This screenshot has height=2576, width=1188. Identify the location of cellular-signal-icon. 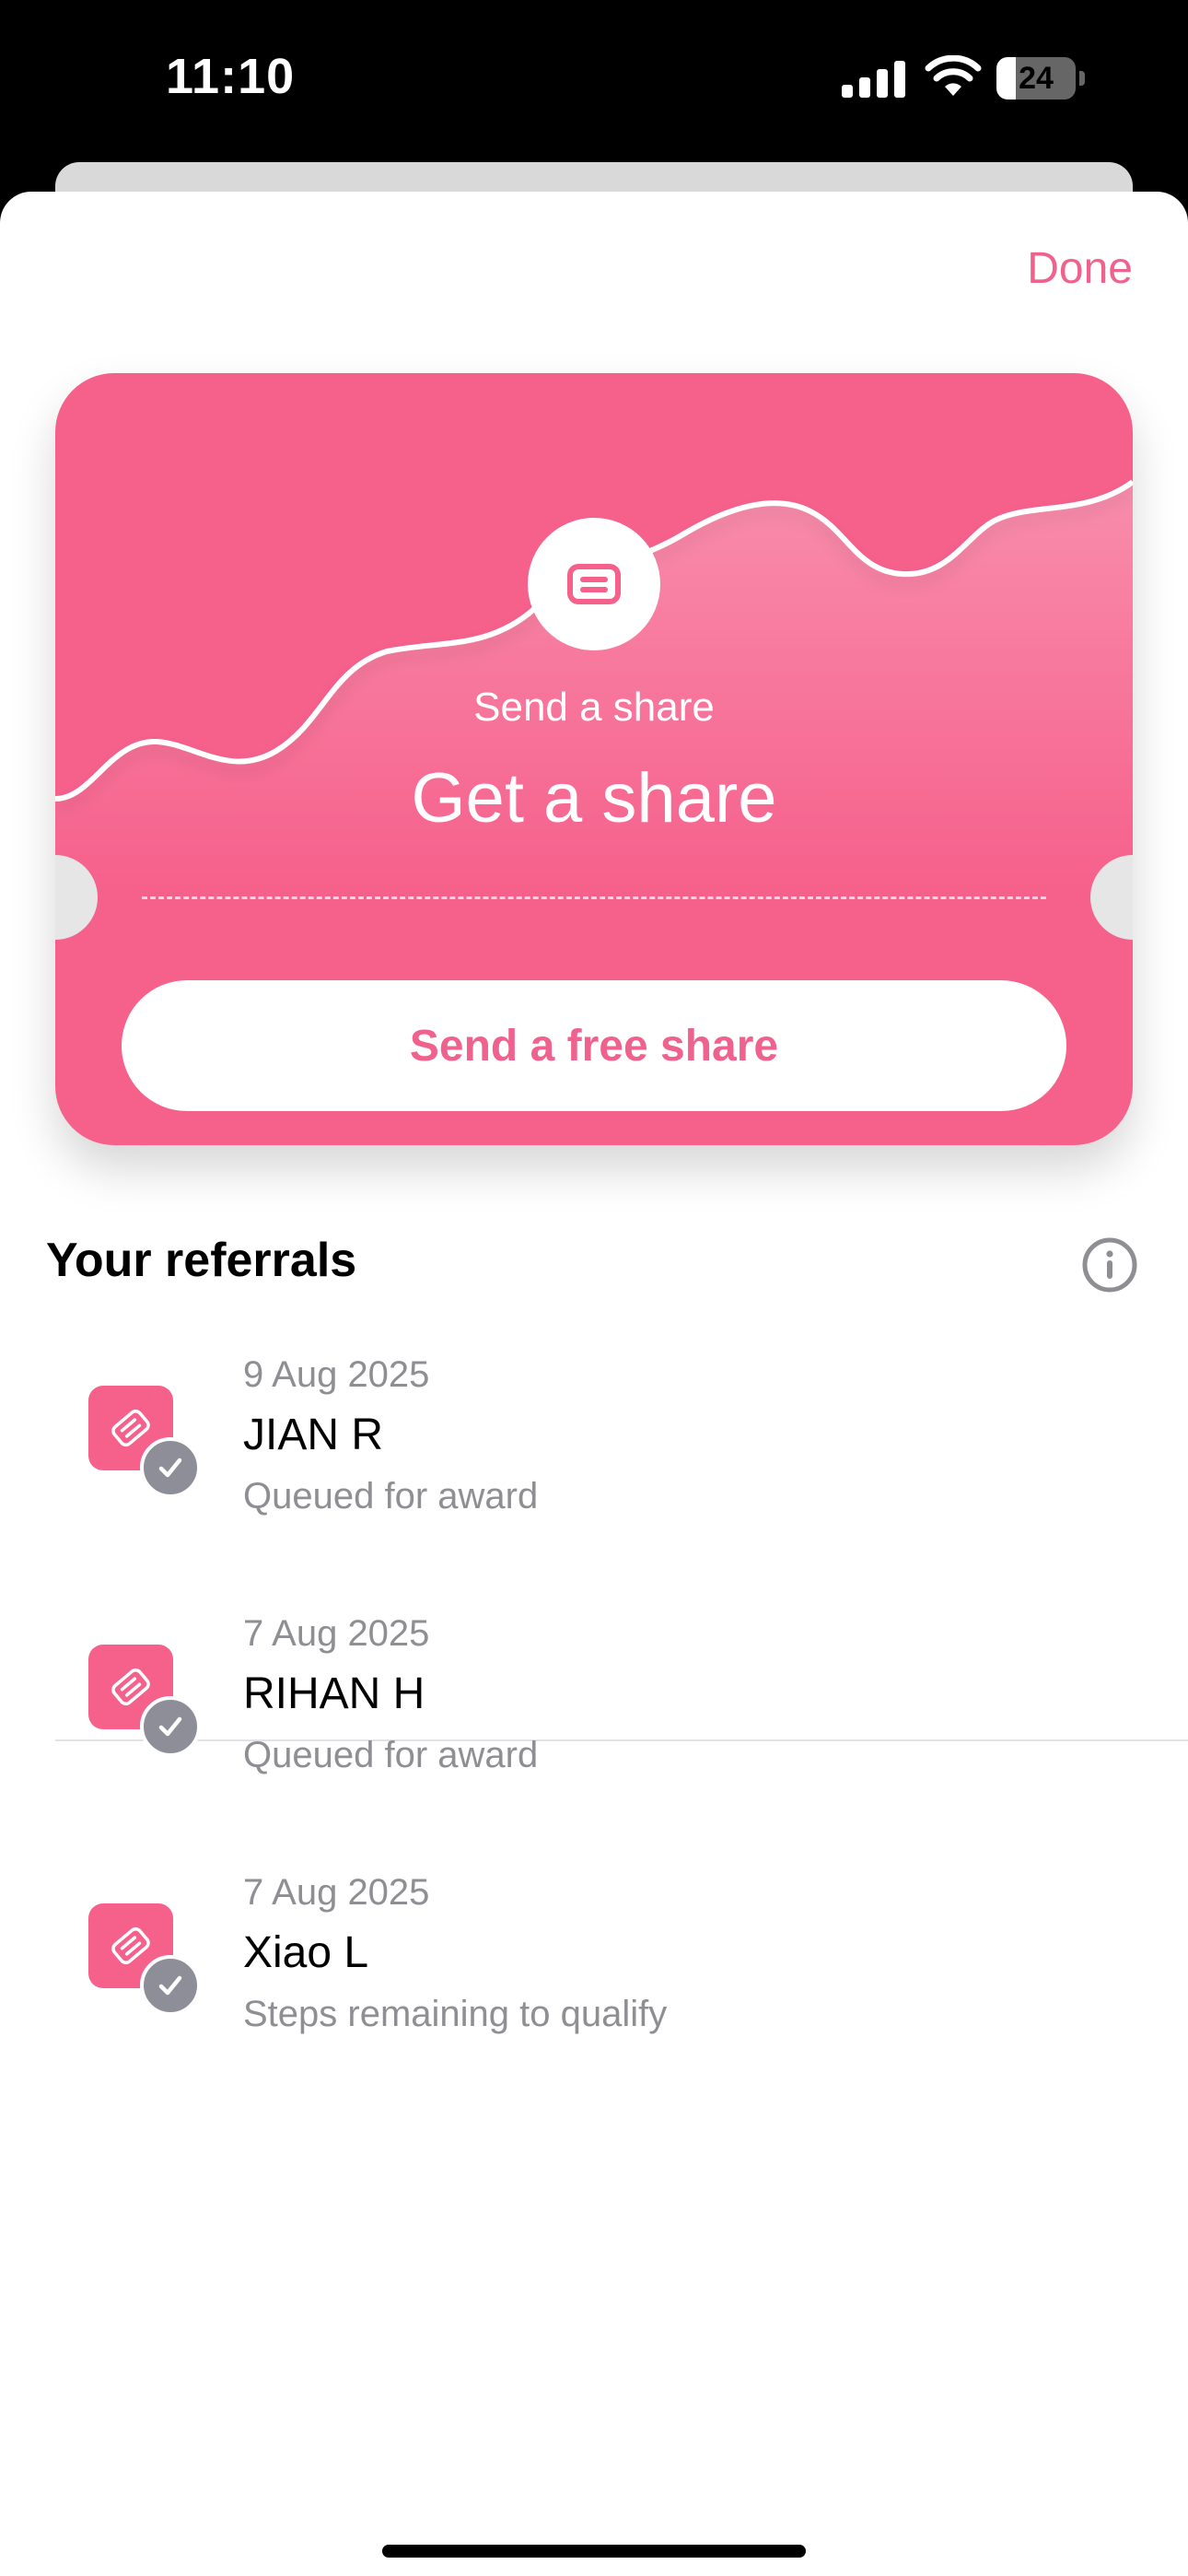
(873, 79).